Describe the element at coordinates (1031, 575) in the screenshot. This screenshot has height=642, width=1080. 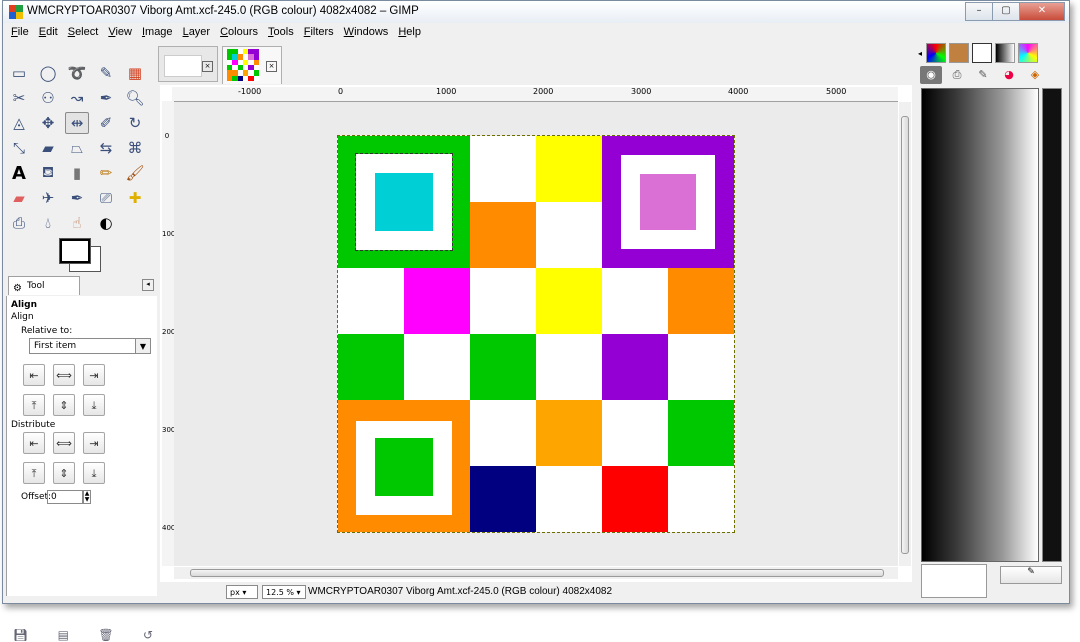
I see `edit-icon: ✎` at that location.